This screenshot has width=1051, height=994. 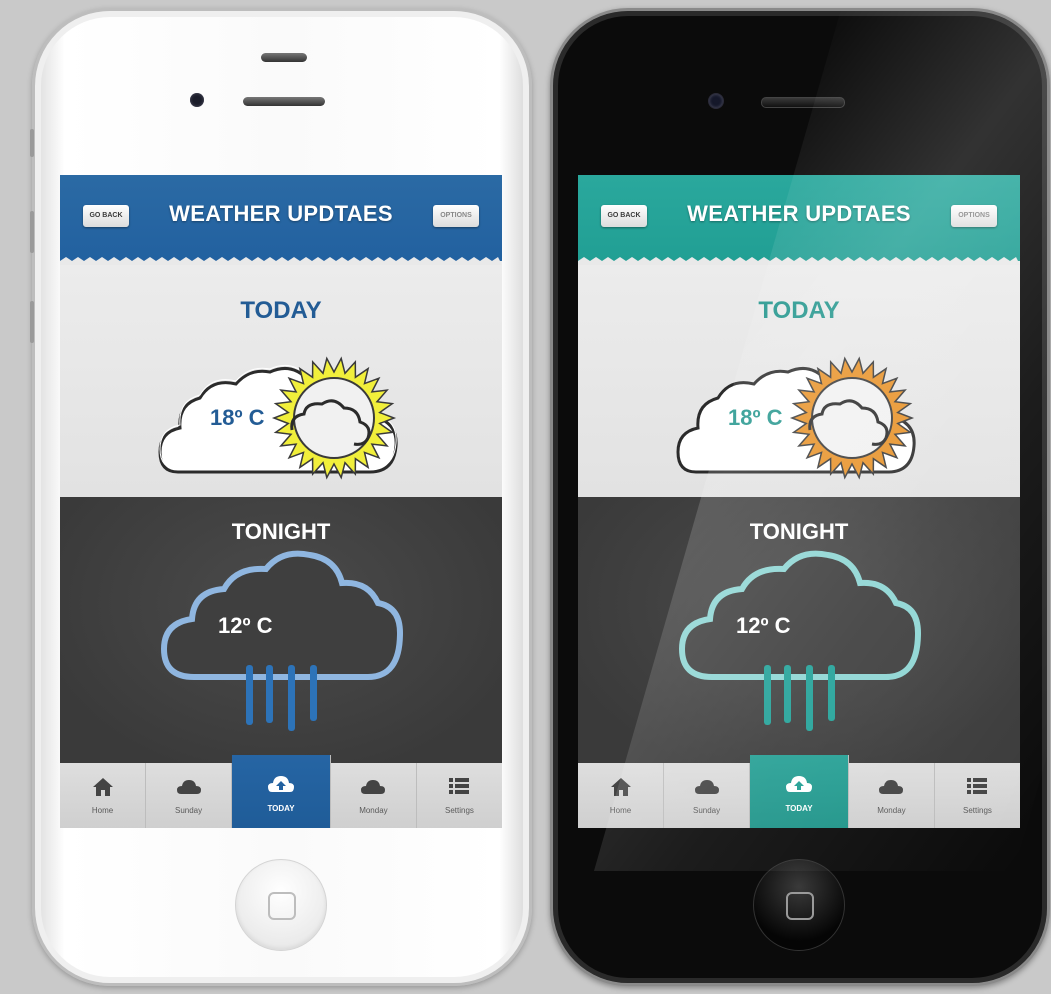 What do you see at coordinates (284, 57) in the screenshot?
I see `top-speaker` at bounding box center [284, 57].